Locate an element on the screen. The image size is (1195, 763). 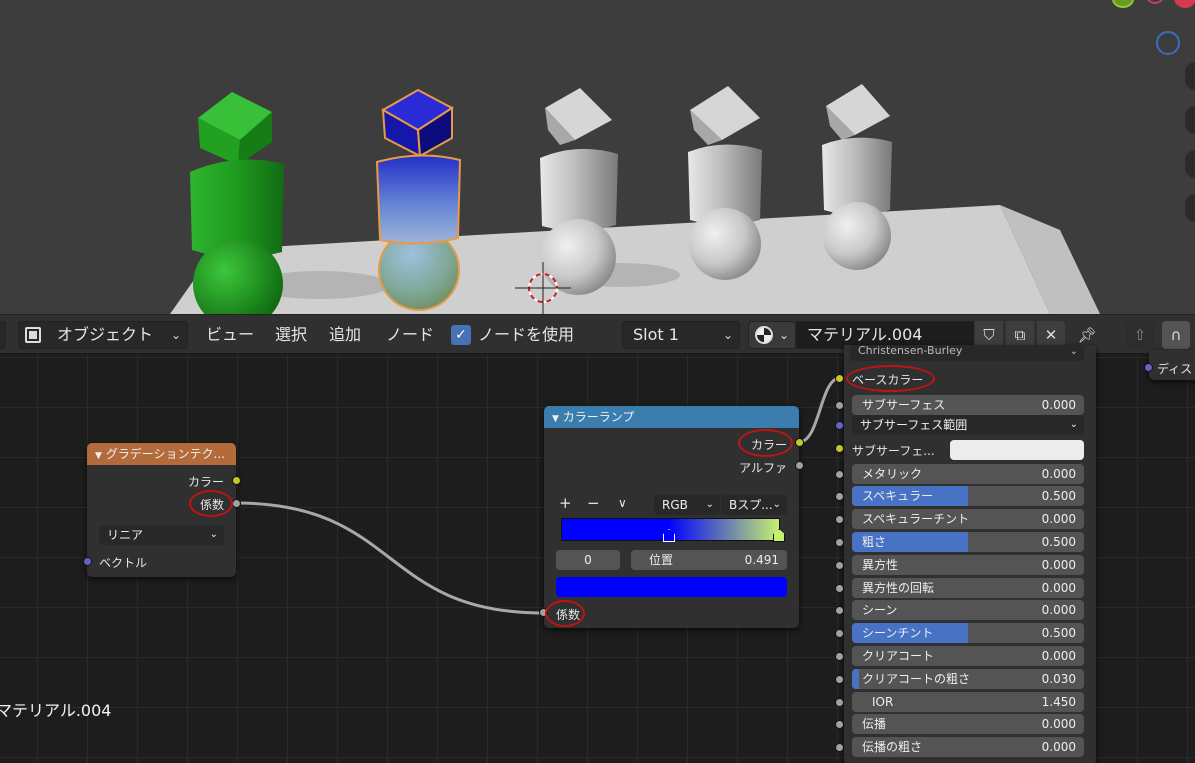
subsurface-method-dropdown: Christensen-Burley ⌄ is located at coordinates (967, 353).